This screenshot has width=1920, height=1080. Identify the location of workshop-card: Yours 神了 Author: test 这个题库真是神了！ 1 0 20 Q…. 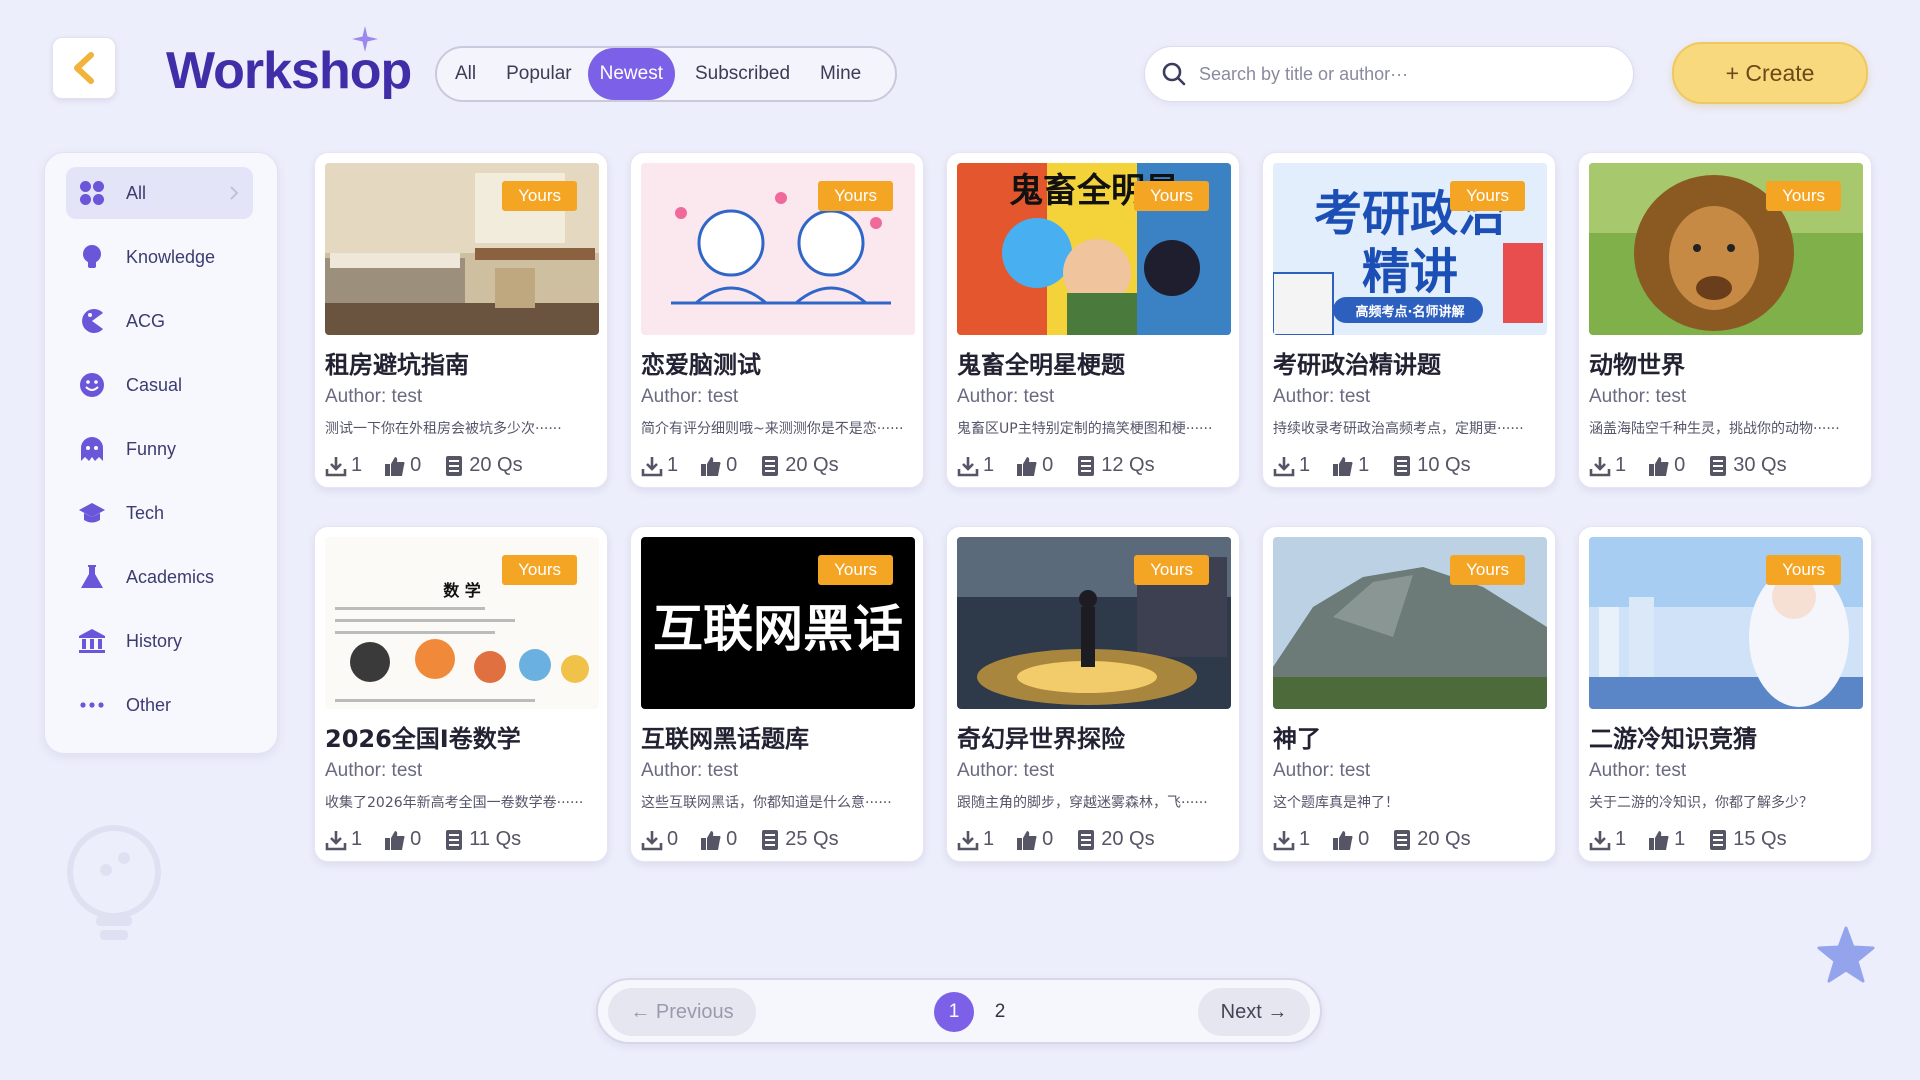
(1409, 694).